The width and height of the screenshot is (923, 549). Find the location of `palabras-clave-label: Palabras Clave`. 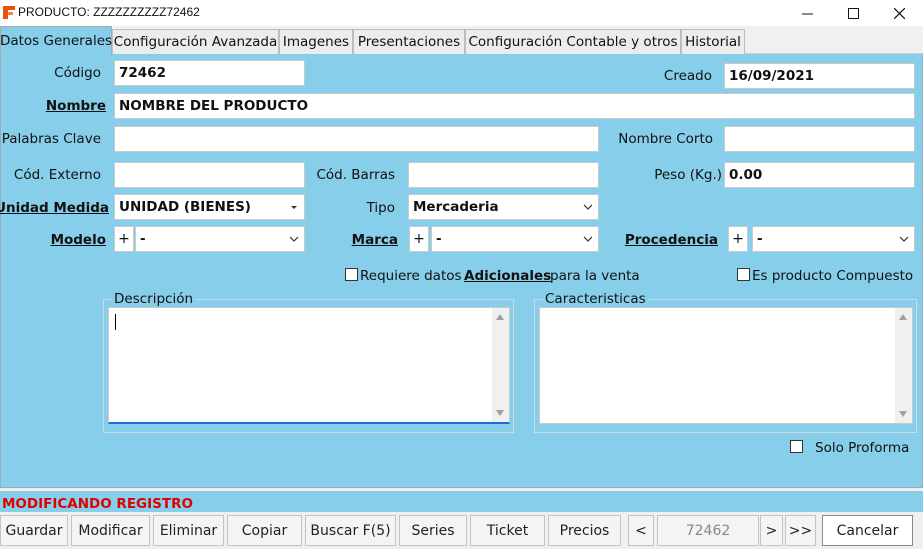

palabras-clave-label: Palabras Clave is located at coordinates (51, 139).